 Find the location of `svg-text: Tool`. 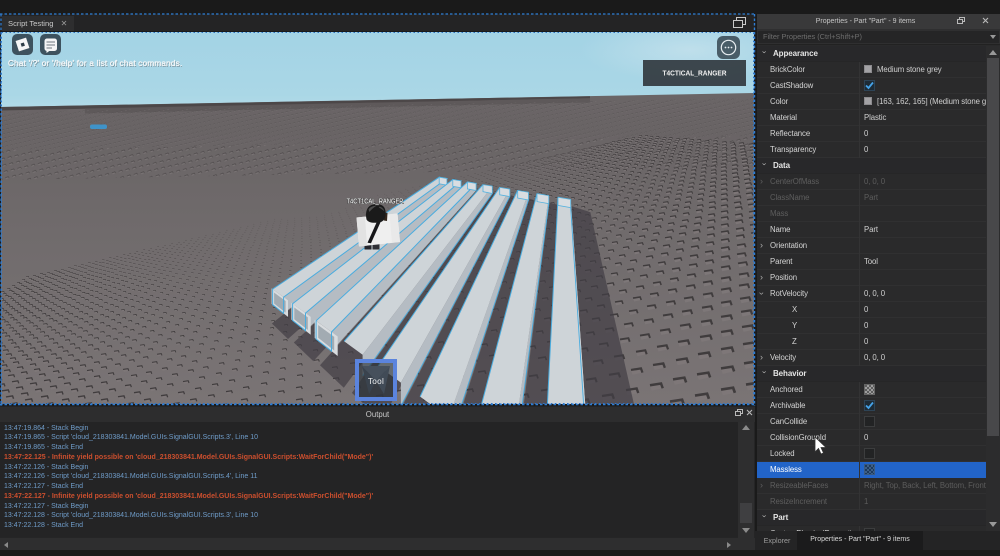

svg-text: Tool is located at coordinates (376, 381).